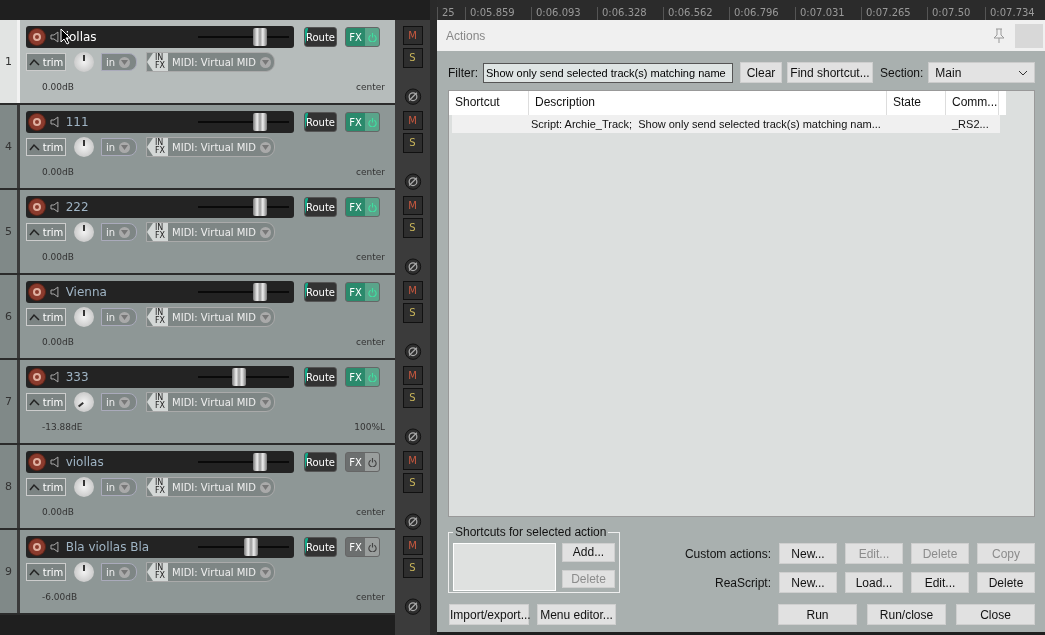 The image size is (1045, 635). Describe the element at coordinates (108, 547) in the screenshot. I see `track-name: Bla viollas Bla` at that location.